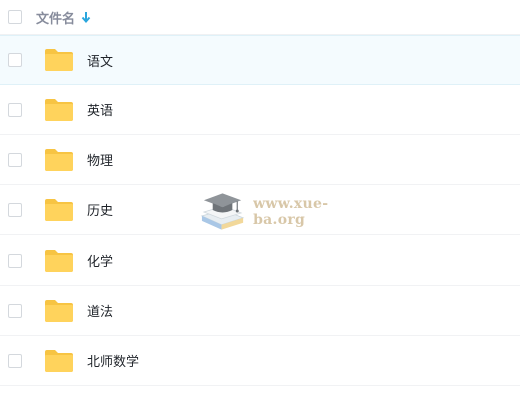  What do you see at coordinates (113, 360) in the screenshot?
I see `folder-name: 北师数学` at bounding box center [113, 360].